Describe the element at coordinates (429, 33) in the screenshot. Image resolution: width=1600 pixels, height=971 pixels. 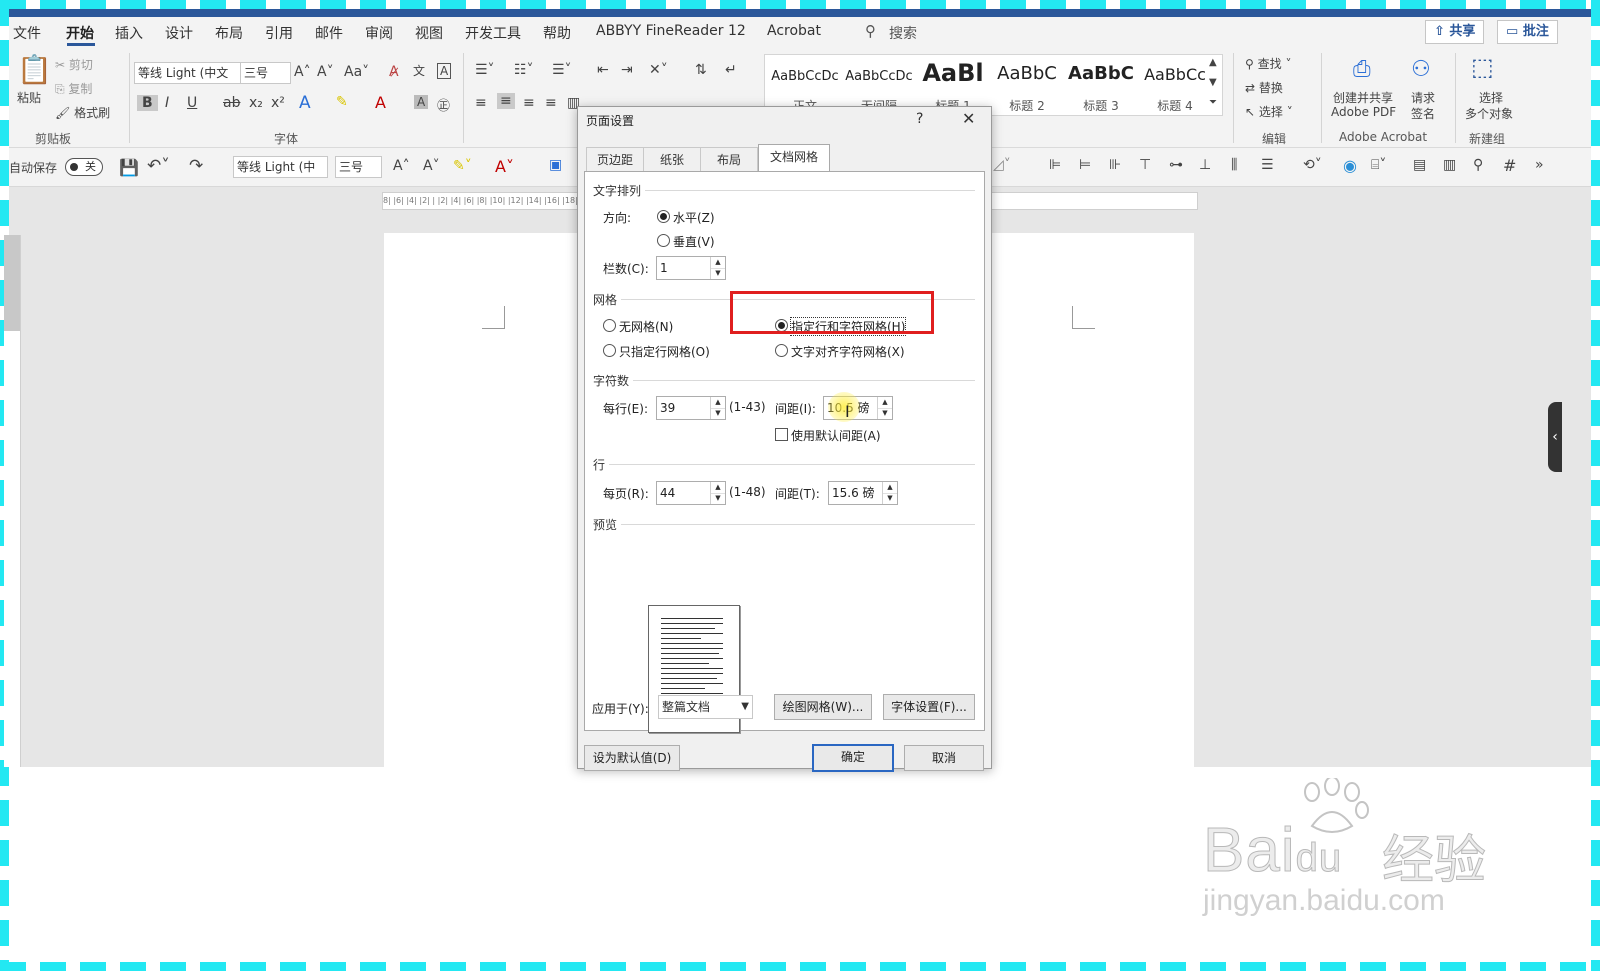
I see `tab-view: 视图` at that location.